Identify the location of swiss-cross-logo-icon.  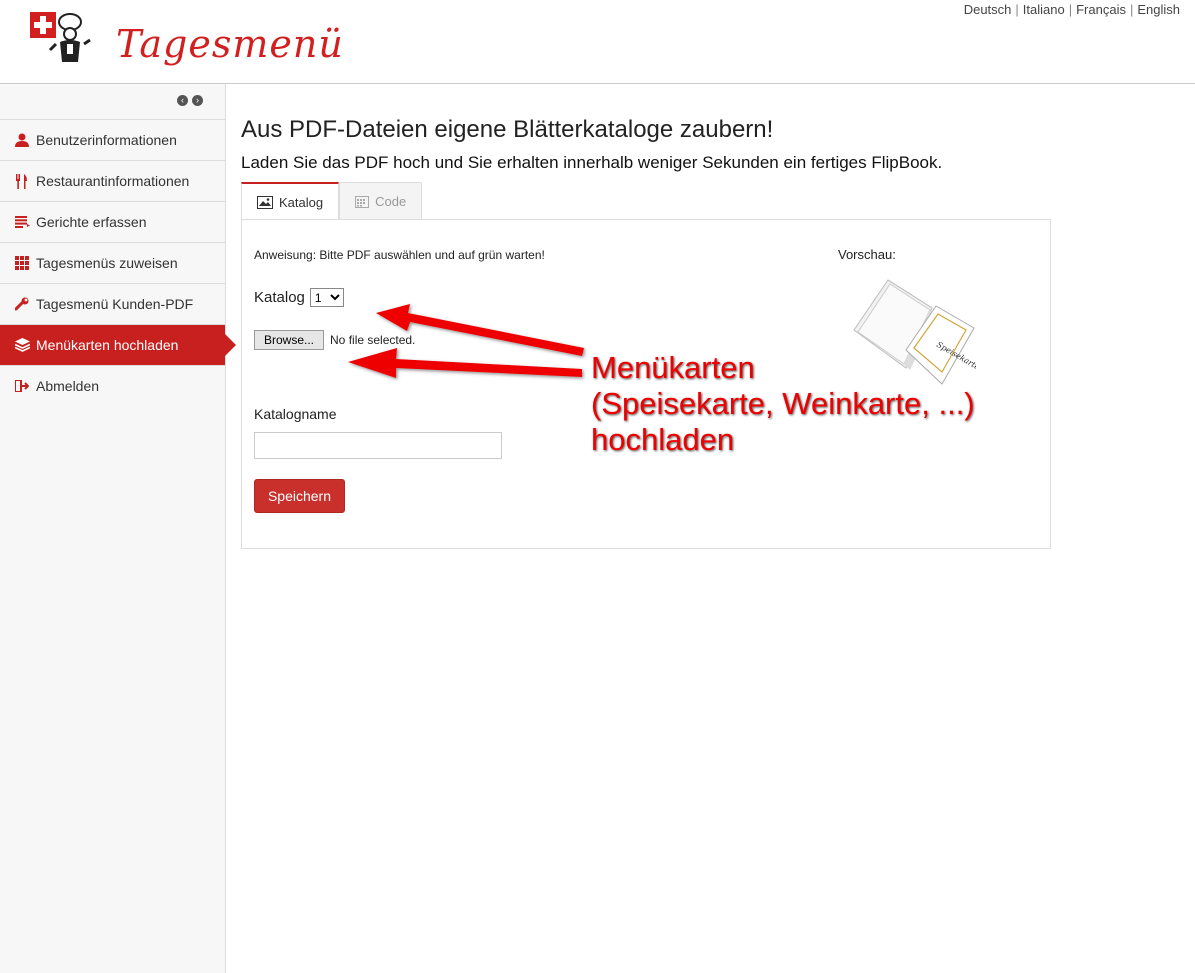
(60, 37).